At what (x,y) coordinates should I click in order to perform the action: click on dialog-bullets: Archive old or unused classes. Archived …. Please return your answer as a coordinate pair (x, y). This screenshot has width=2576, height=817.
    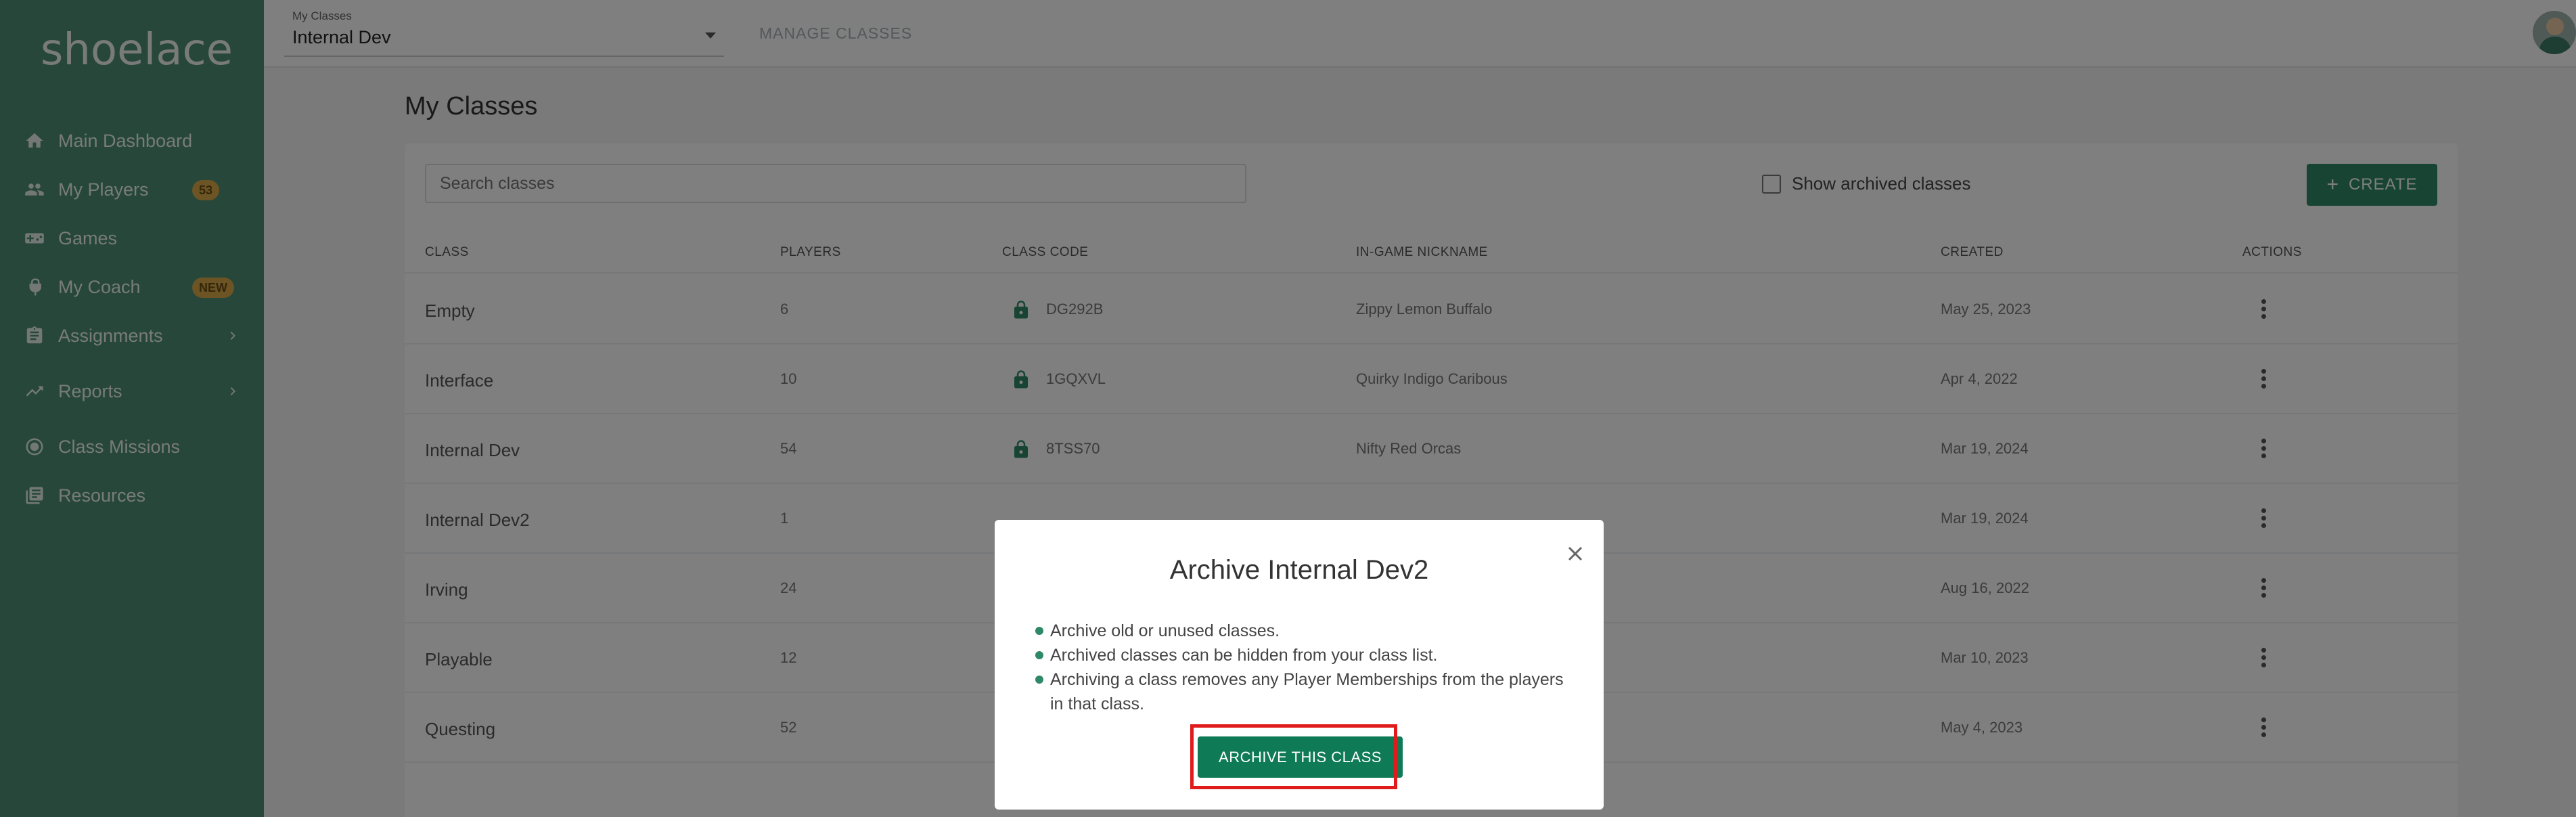
    Looking at the image, I should click on (1306, 667).